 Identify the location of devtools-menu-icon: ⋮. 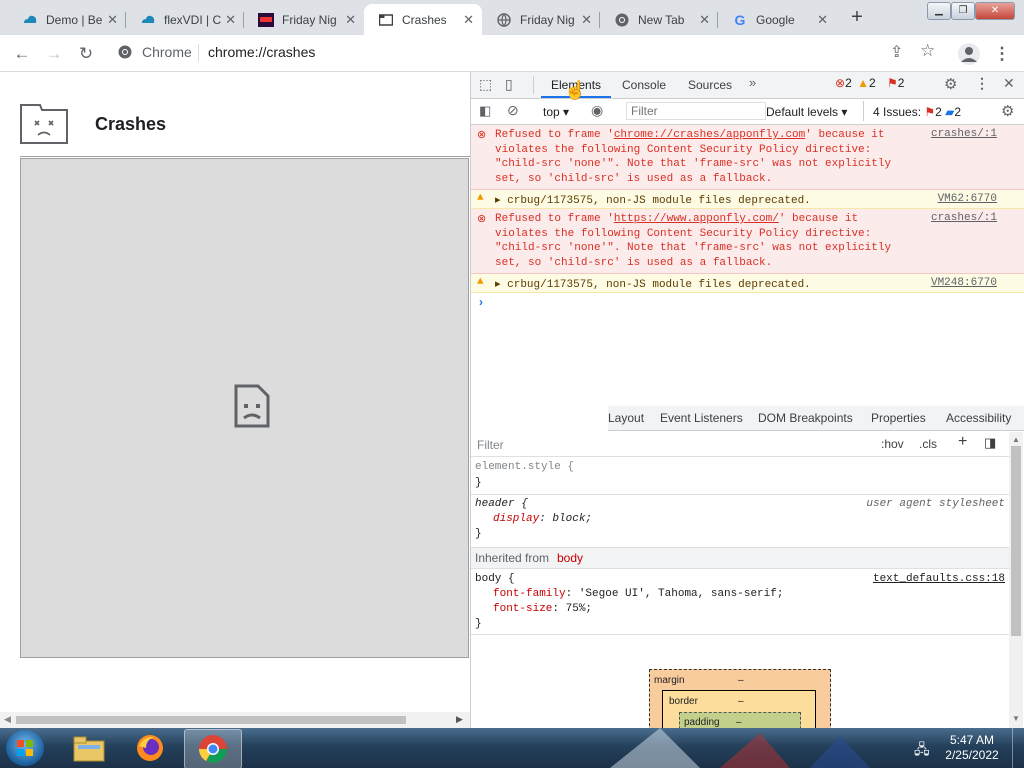
(982, 83).